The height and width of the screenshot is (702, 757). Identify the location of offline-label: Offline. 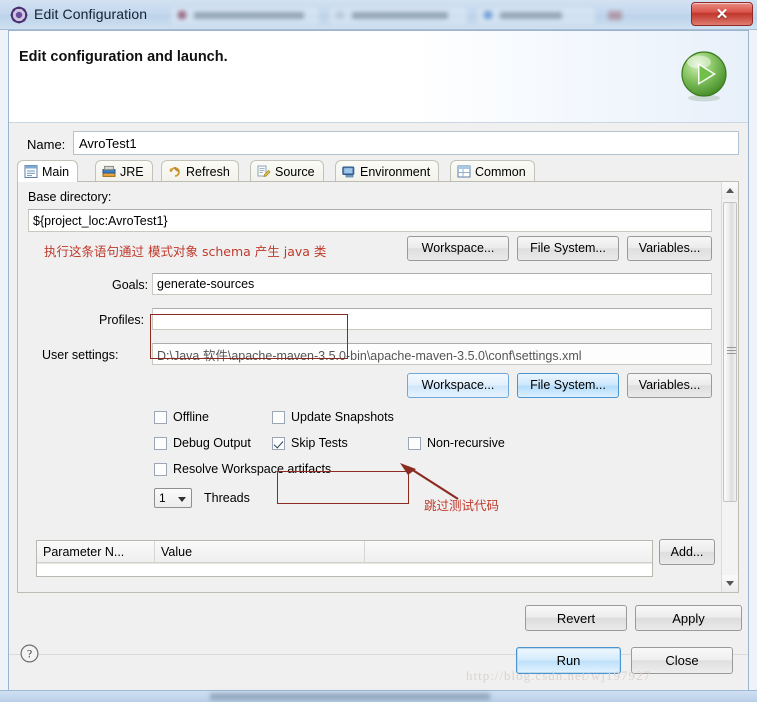
(191, 417).